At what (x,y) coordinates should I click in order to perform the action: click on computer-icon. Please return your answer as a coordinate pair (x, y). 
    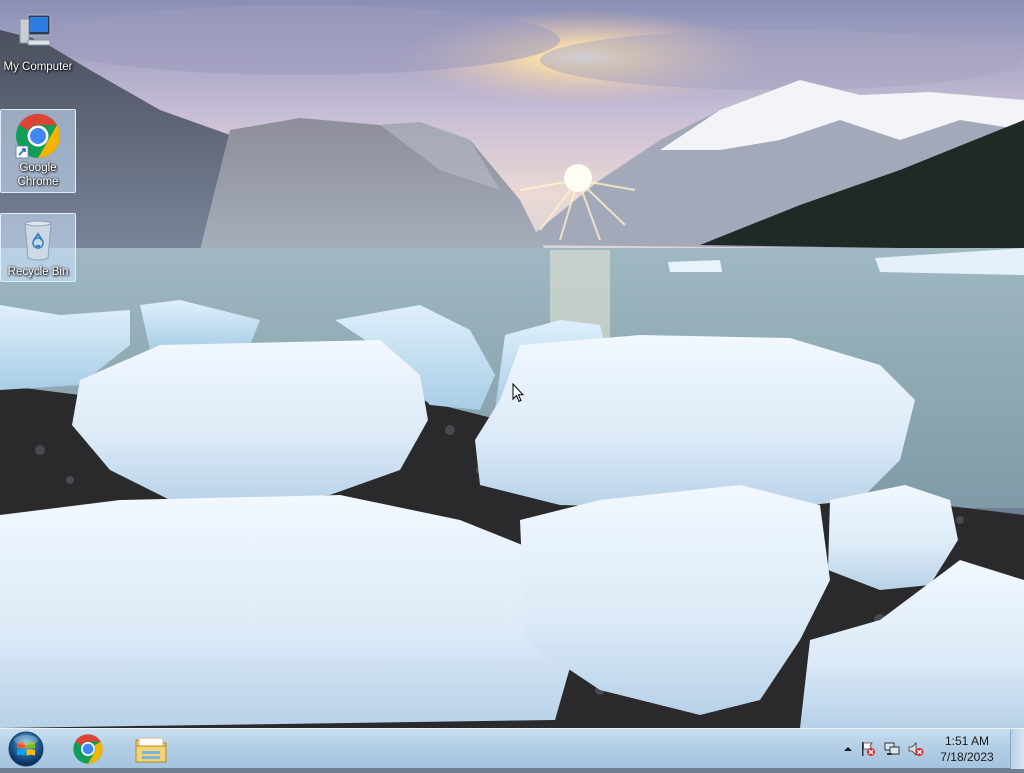
    Looking at the image, I should click on (38, 35).